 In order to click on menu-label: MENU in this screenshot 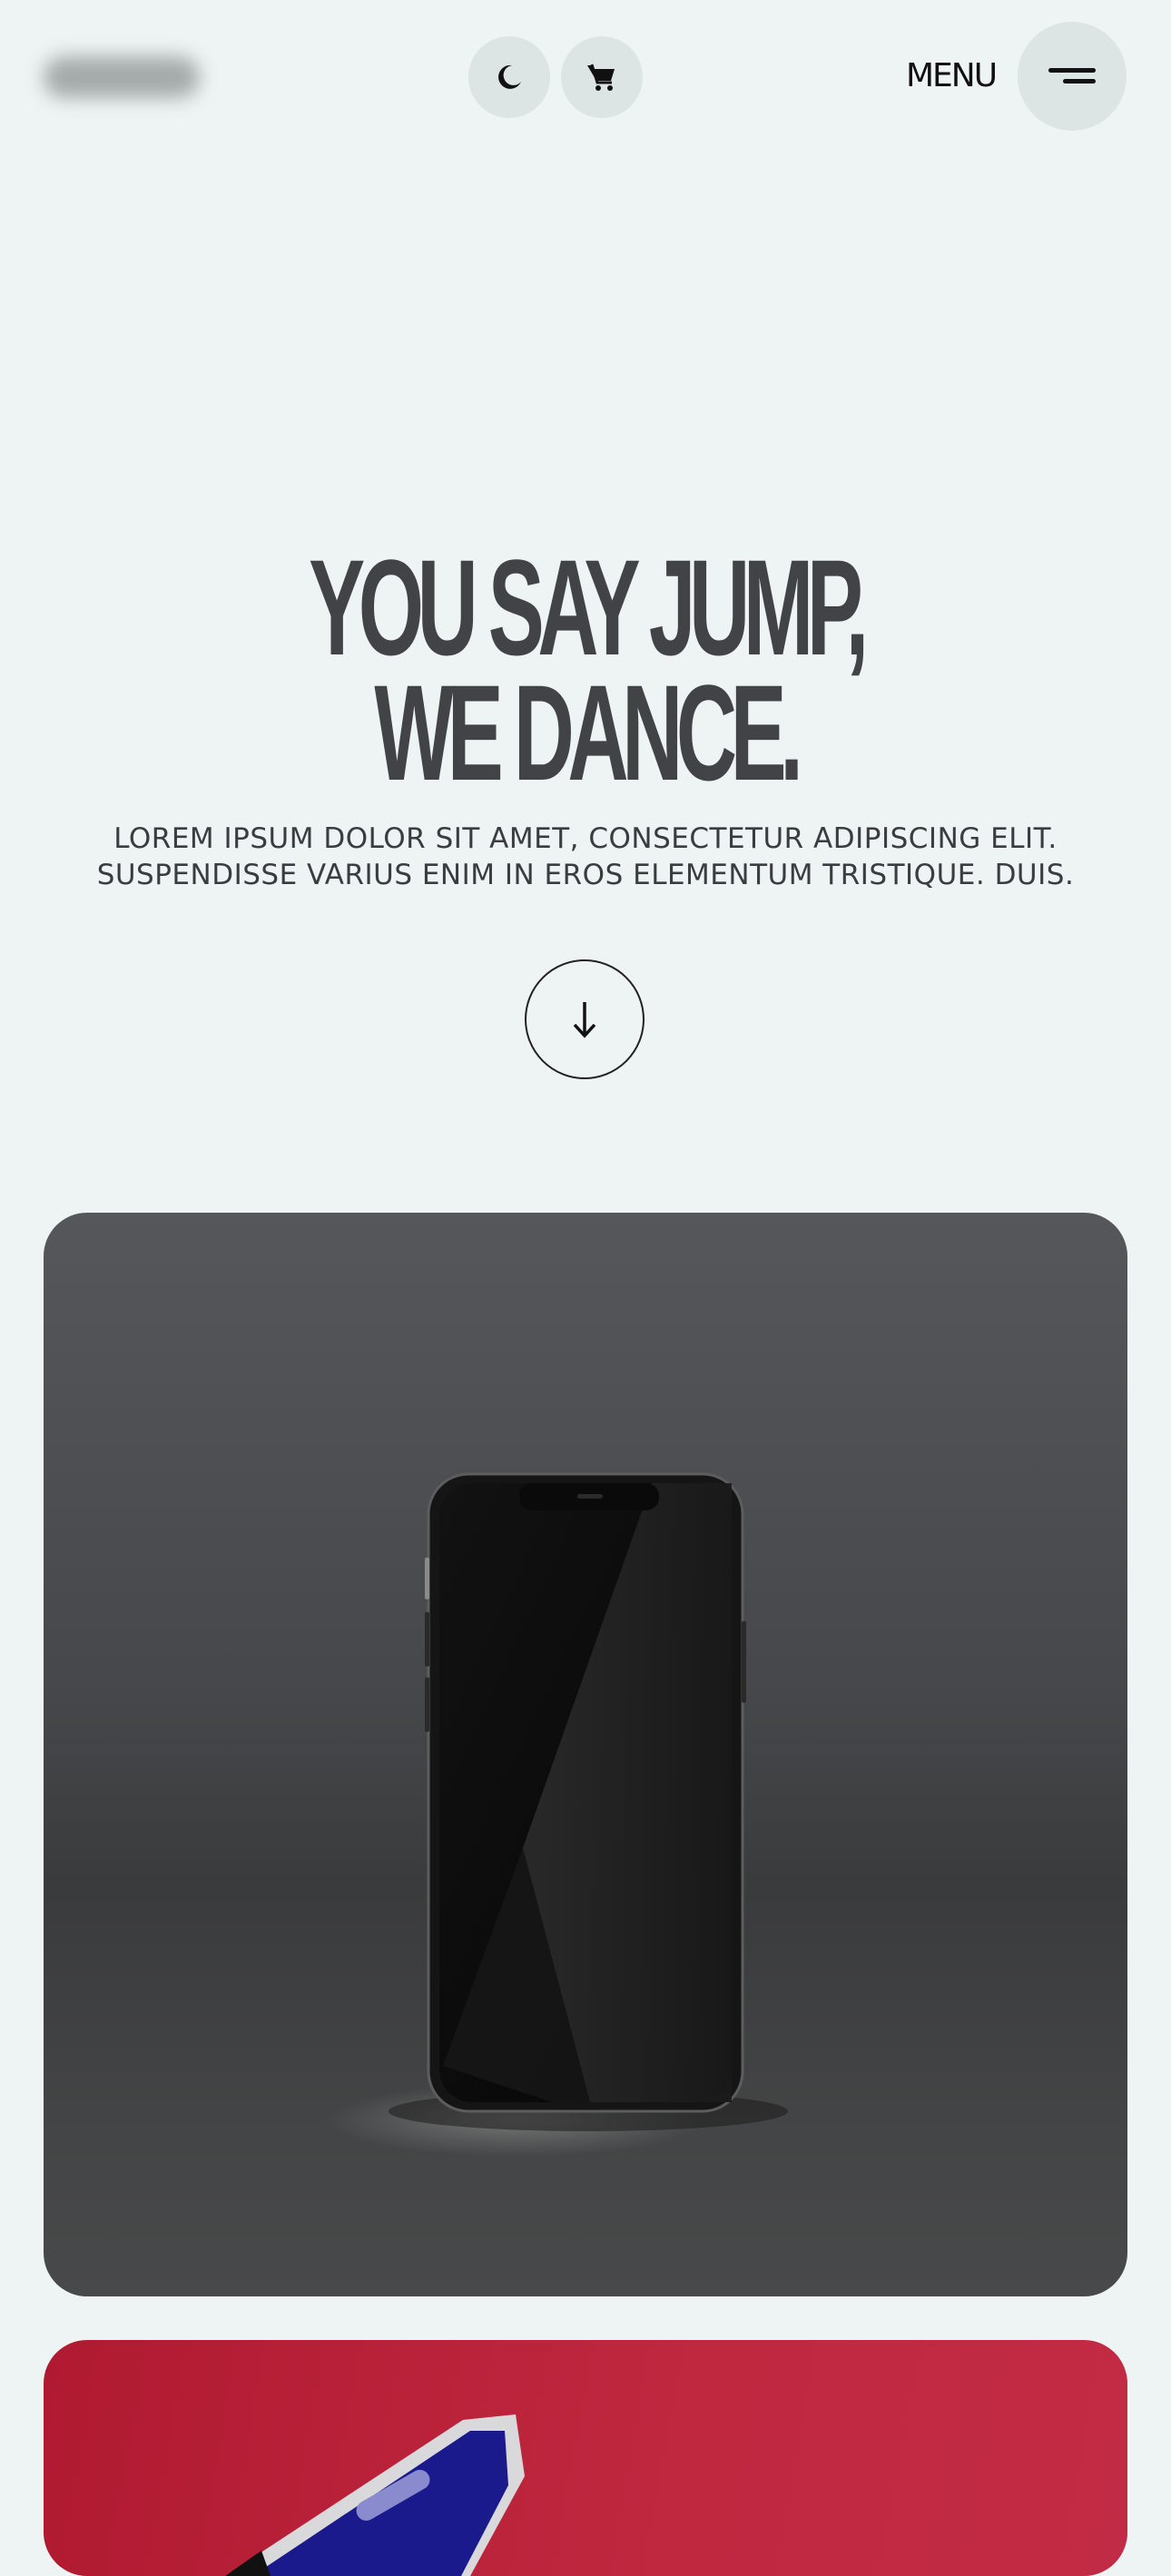, I will do `click(952, 76)`.